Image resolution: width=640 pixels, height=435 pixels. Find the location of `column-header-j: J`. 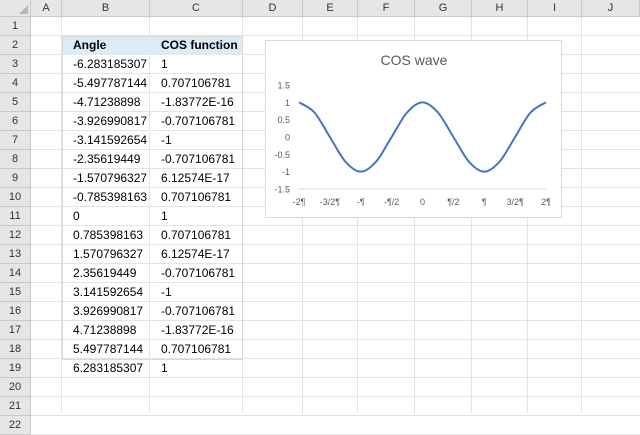

column-header-j: J is located at coordinates (611, 8).